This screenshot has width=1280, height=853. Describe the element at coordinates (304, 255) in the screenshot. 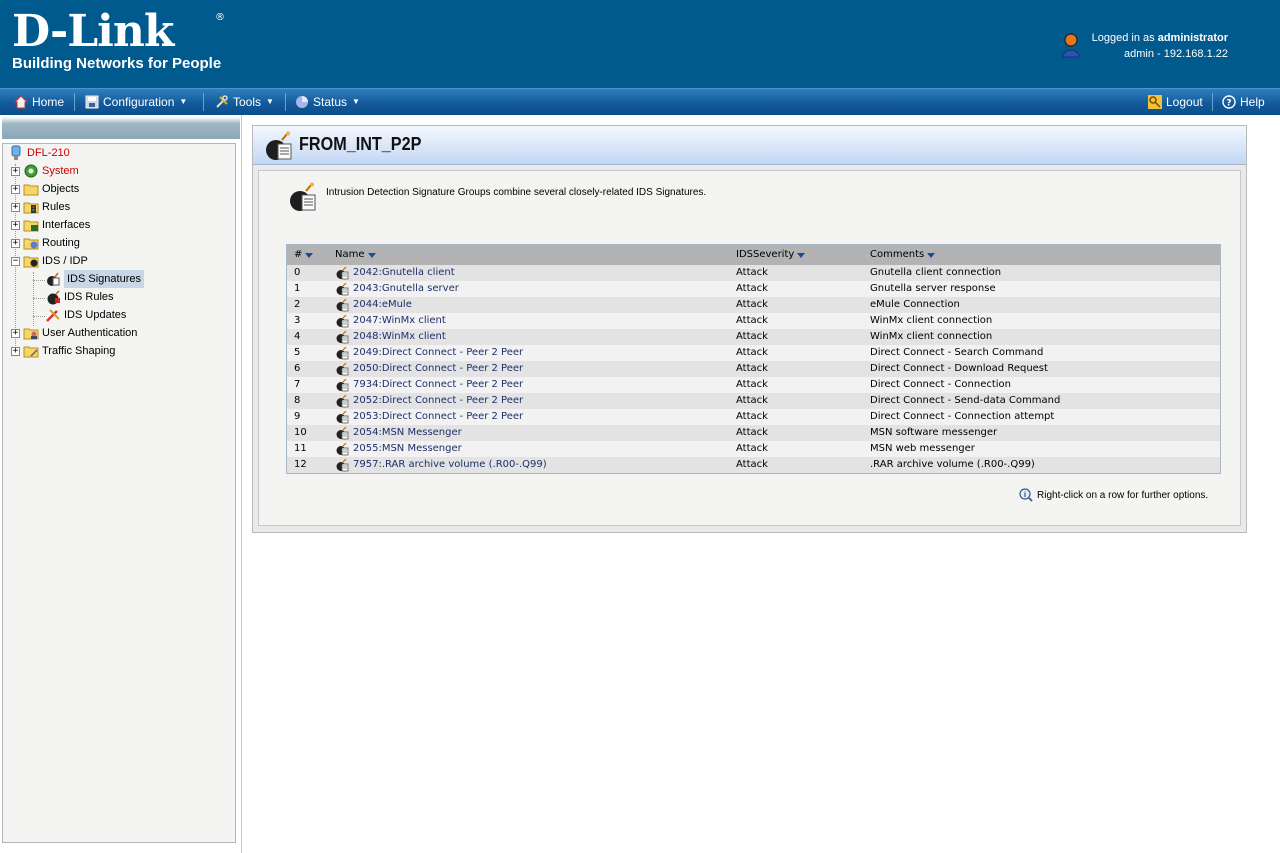

I see `column-header-number: #` at that location.